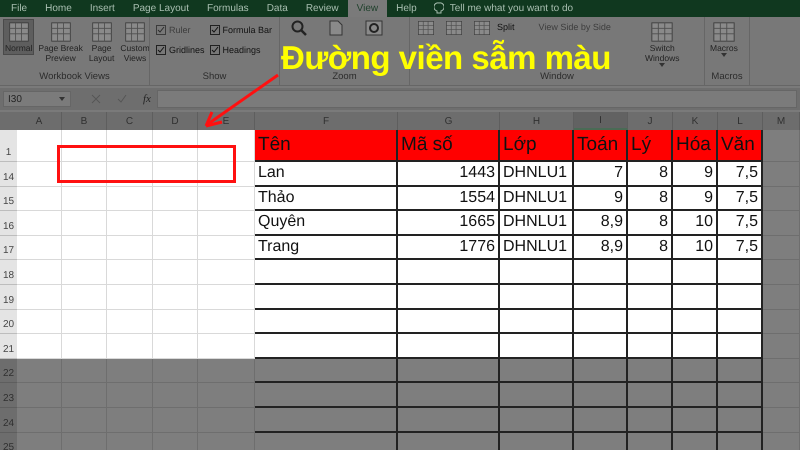  What do you see at coordinates (277, 8) in the screenshot?
I see `ribbon-tab: Data` at bounding box center [277, 8].